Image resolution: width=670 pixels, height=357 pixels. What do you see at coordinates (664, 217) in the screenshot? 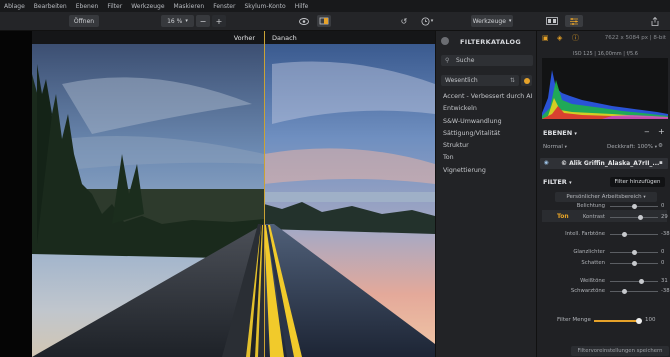
I see `slider-value: 29` at bounding box center [664, 217].